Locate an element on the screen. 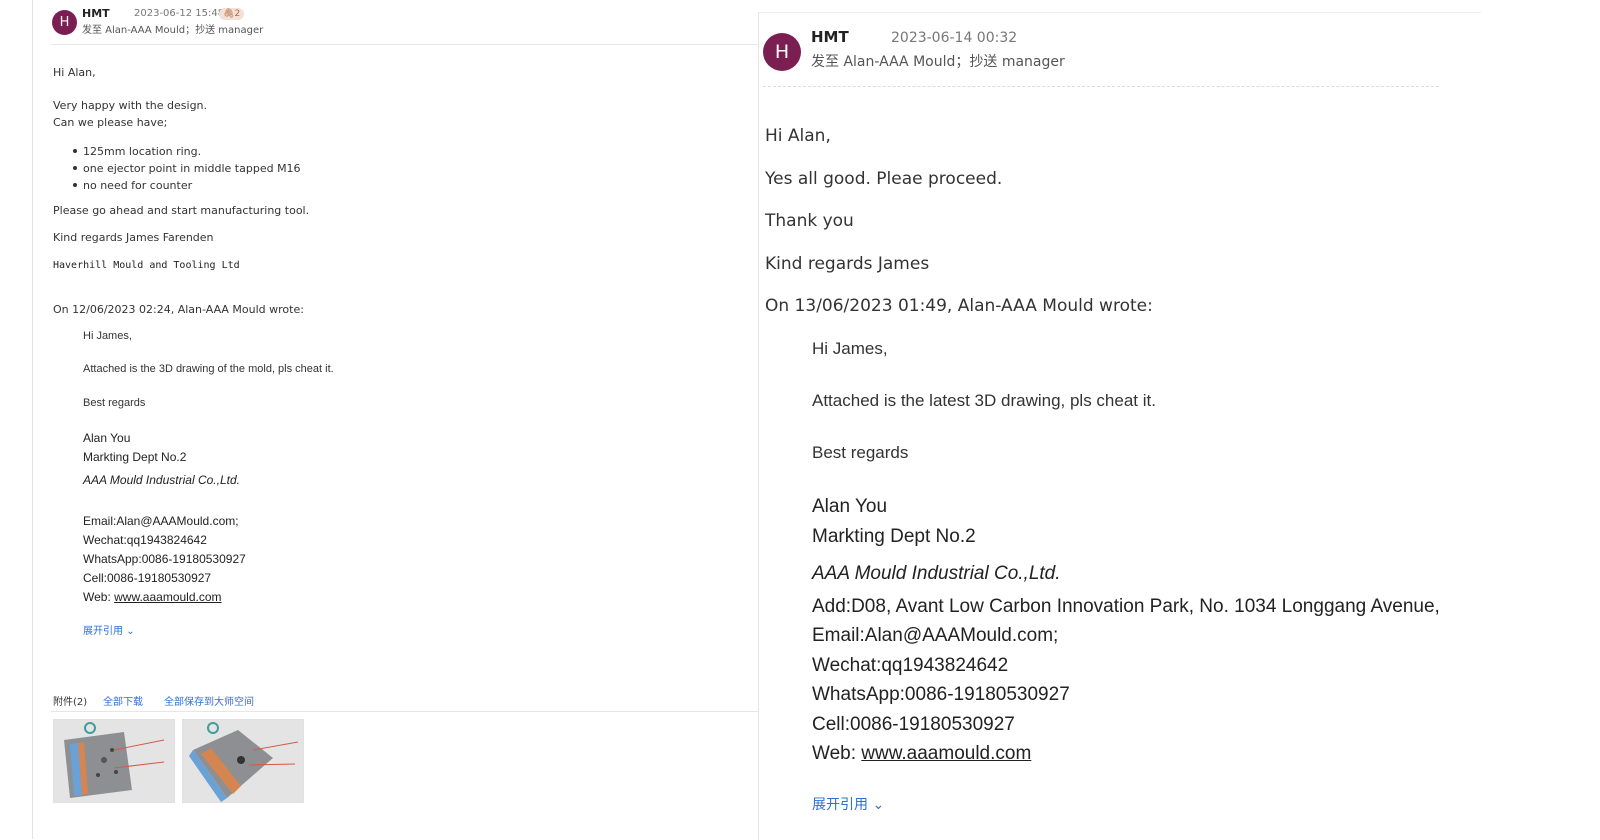  attachment-count-badge: 🖇2 is located at coordinates (232, 14).